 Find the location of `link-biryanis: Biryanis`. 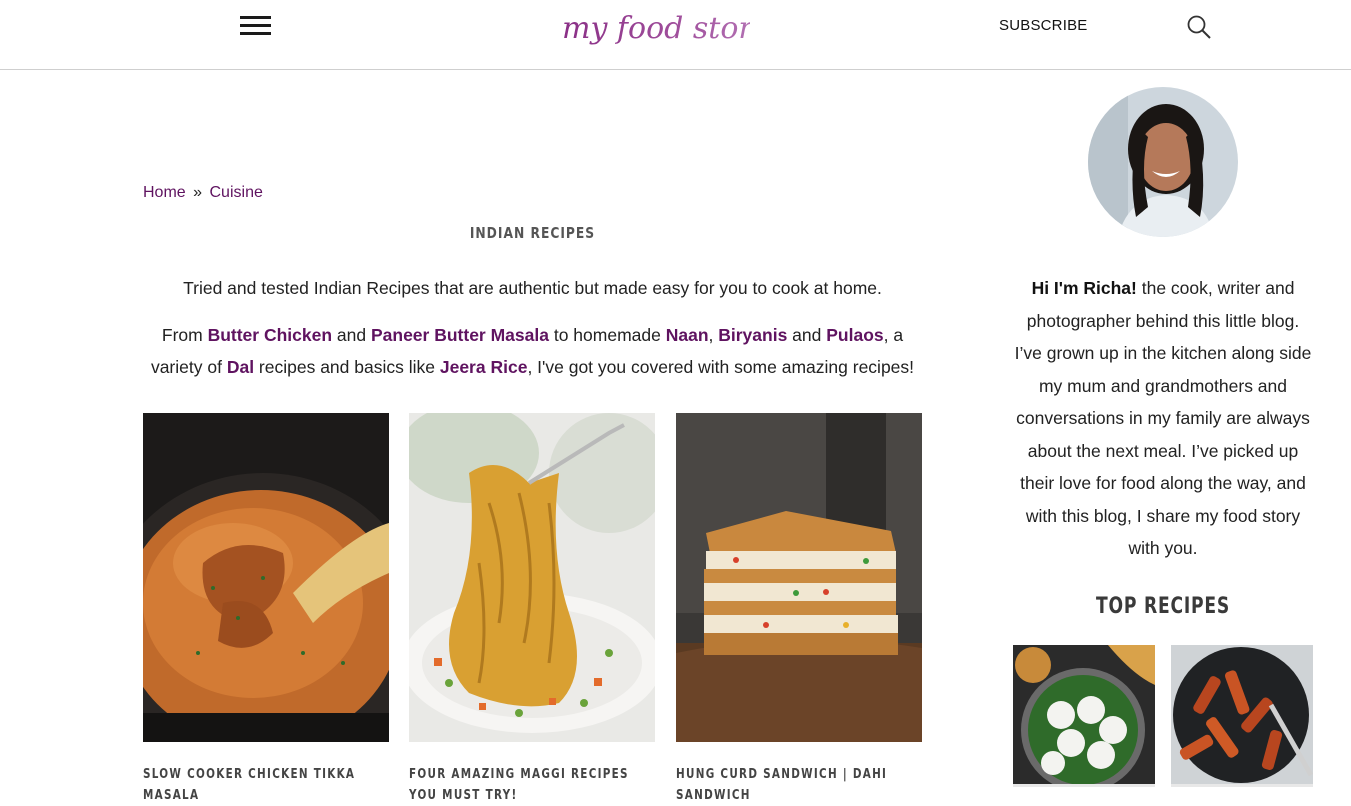

link-biryanis: Biryanis is located at coordinates (752, 335).